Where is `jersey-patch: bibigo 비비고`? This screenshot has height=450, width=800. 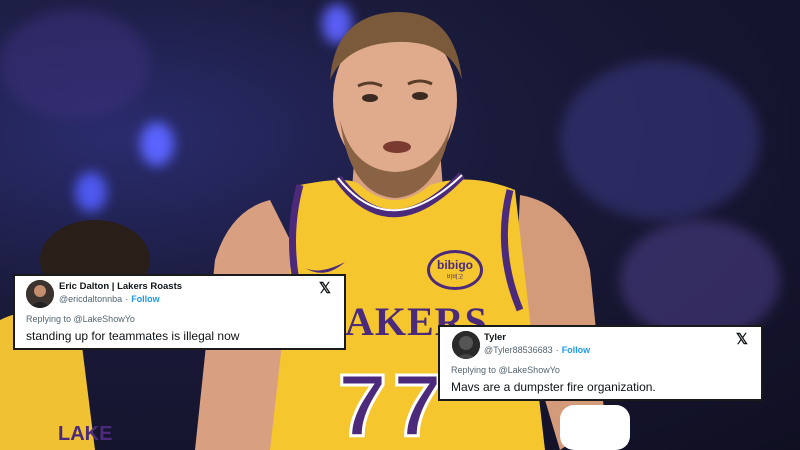
jersey-patch: bibigo 비비고 is located at coordinates (455, 270).